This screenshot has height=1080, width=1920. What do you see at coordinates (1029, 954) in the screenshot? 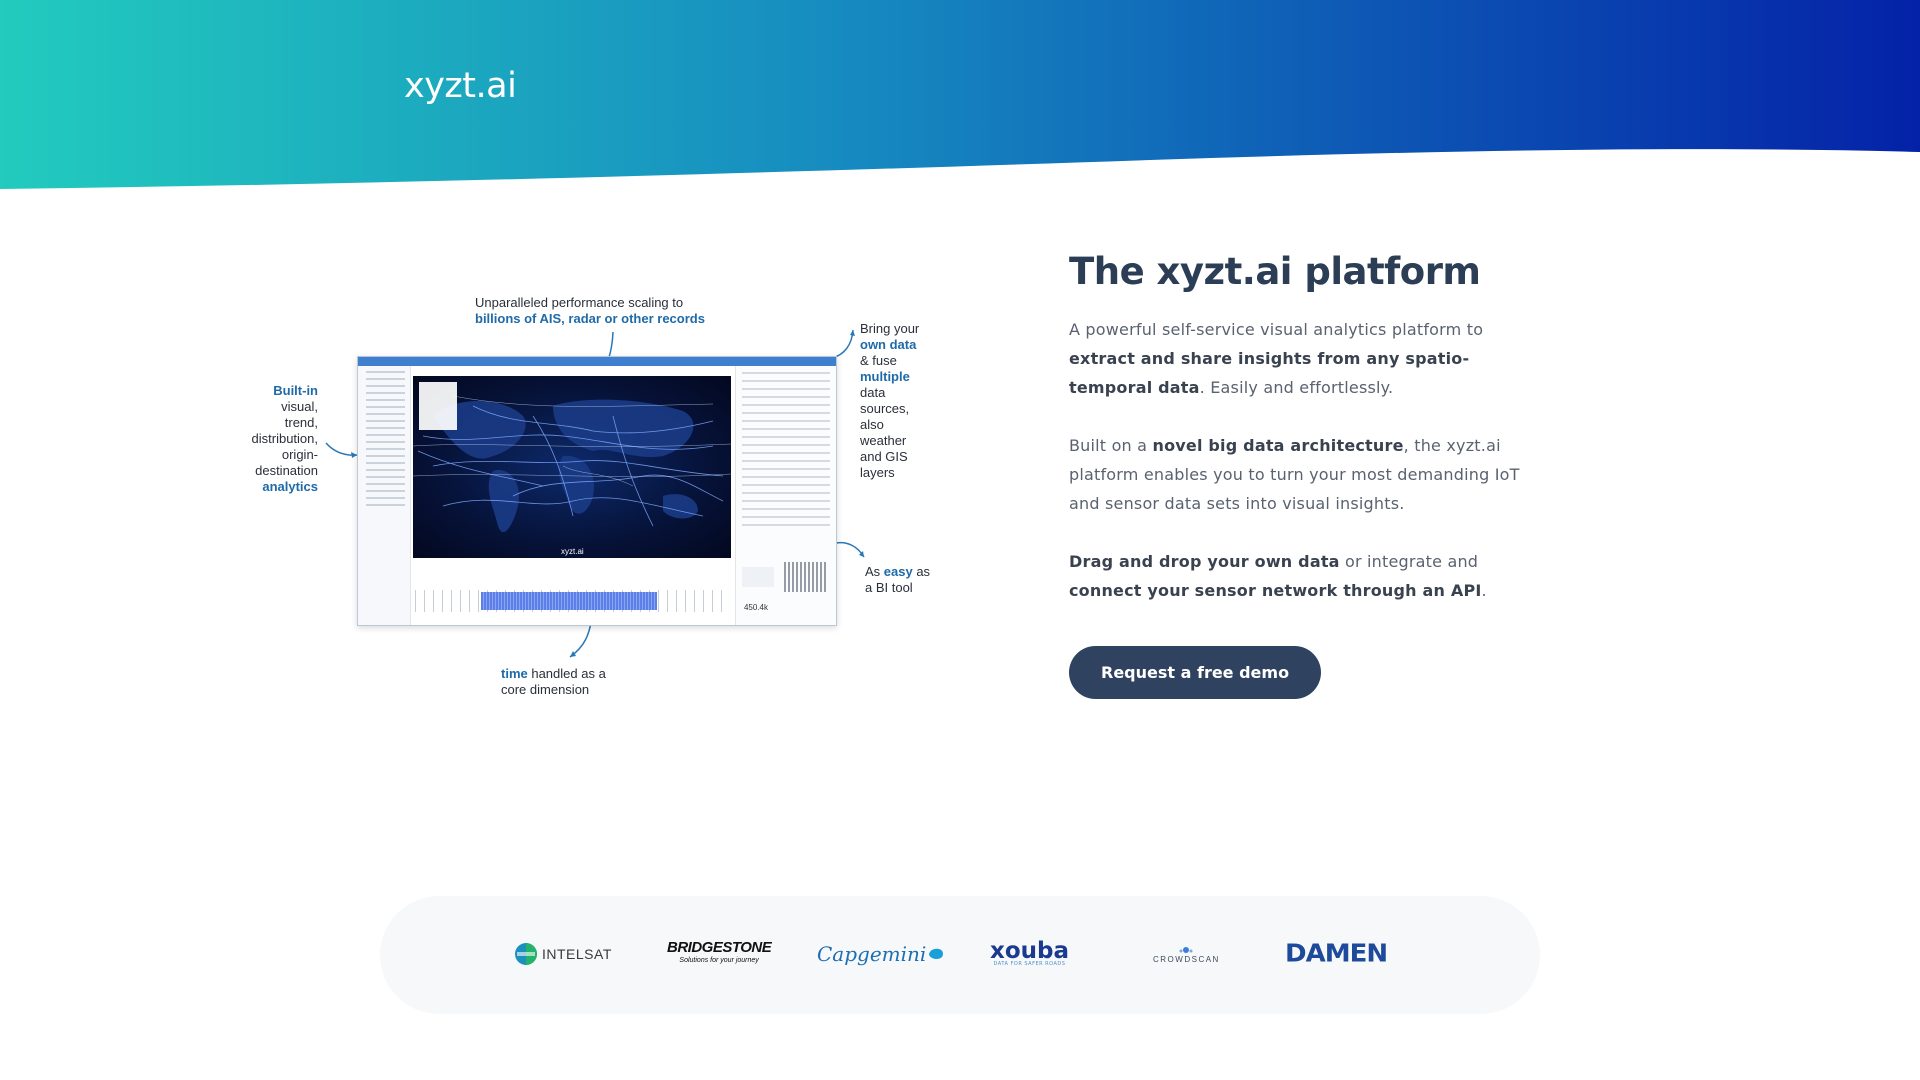
I see `client-logo-xouba: xouba DATA FOR SAFER ROADS` at bounding box center [1029, 954].